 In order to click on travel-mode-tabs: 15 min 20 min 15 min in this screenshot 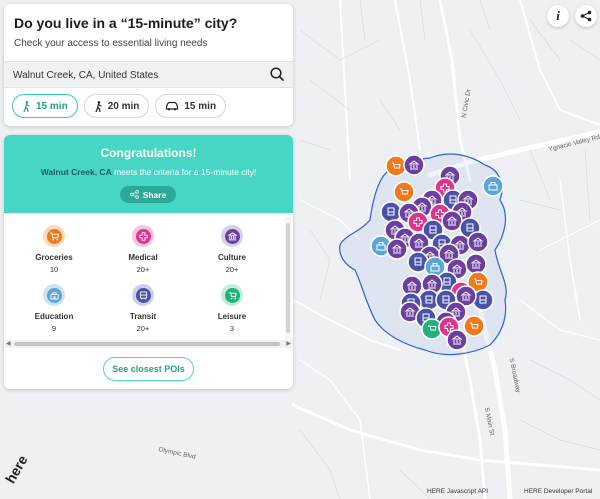, I will do `click(119, 106)`.